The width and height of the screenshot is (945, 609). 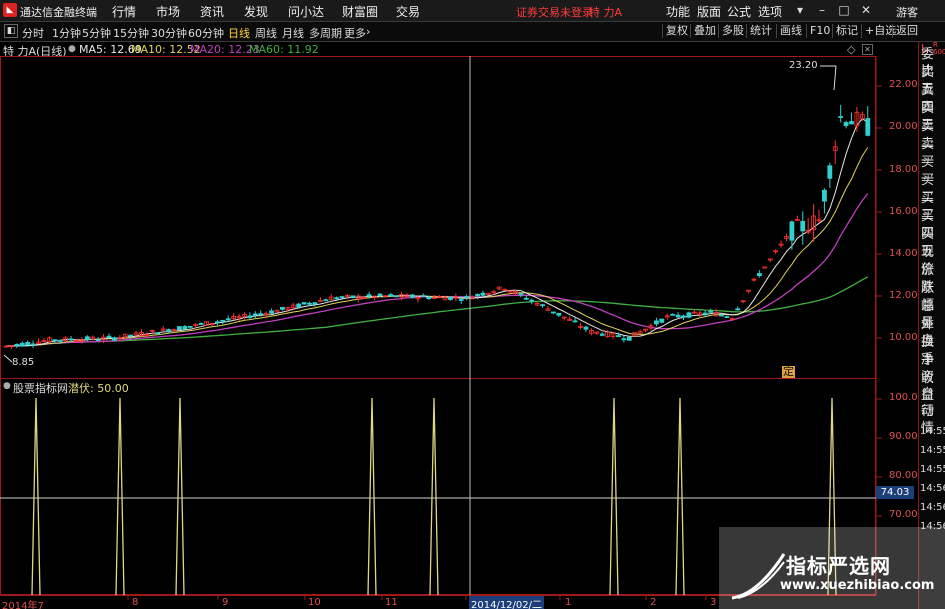 I want to click on x-tick: 8, so click(x=135, y=602).